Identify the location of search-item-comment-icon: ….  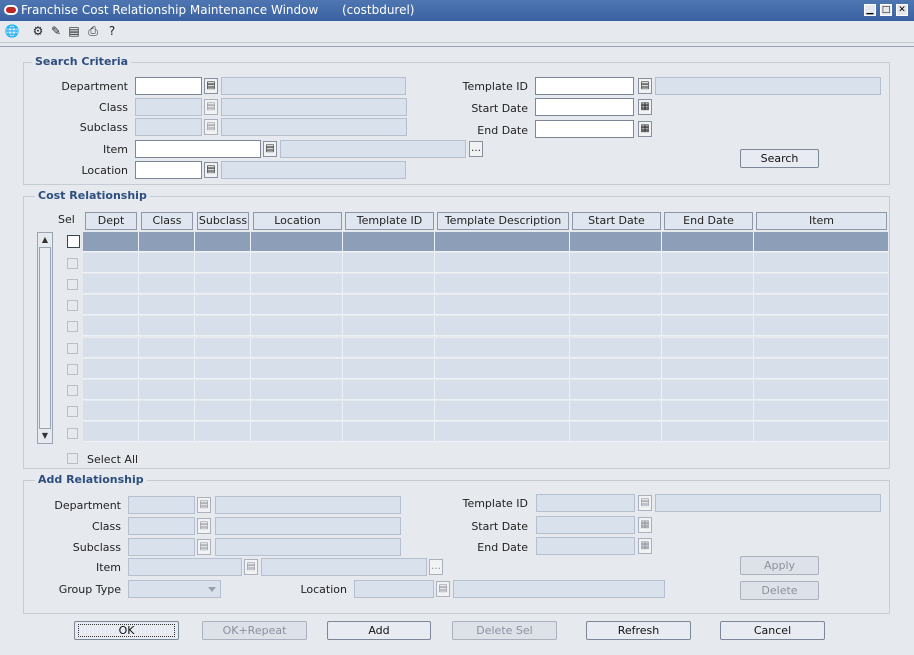
(476, 149).